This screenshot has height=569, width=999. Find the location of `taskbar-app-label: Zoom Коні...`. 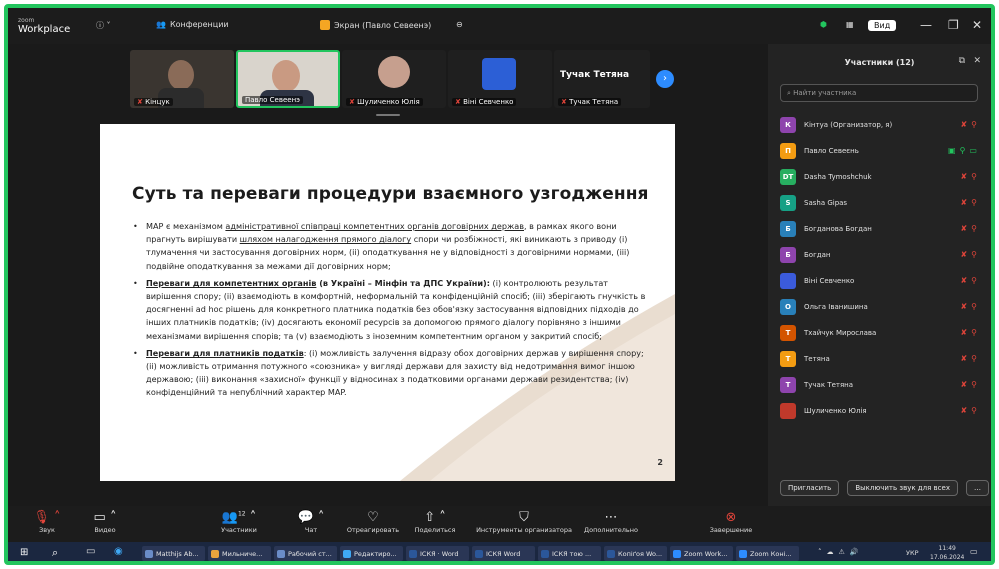

taskbar-app-label: Zoom Коні... is located at coordinates (771, 553).